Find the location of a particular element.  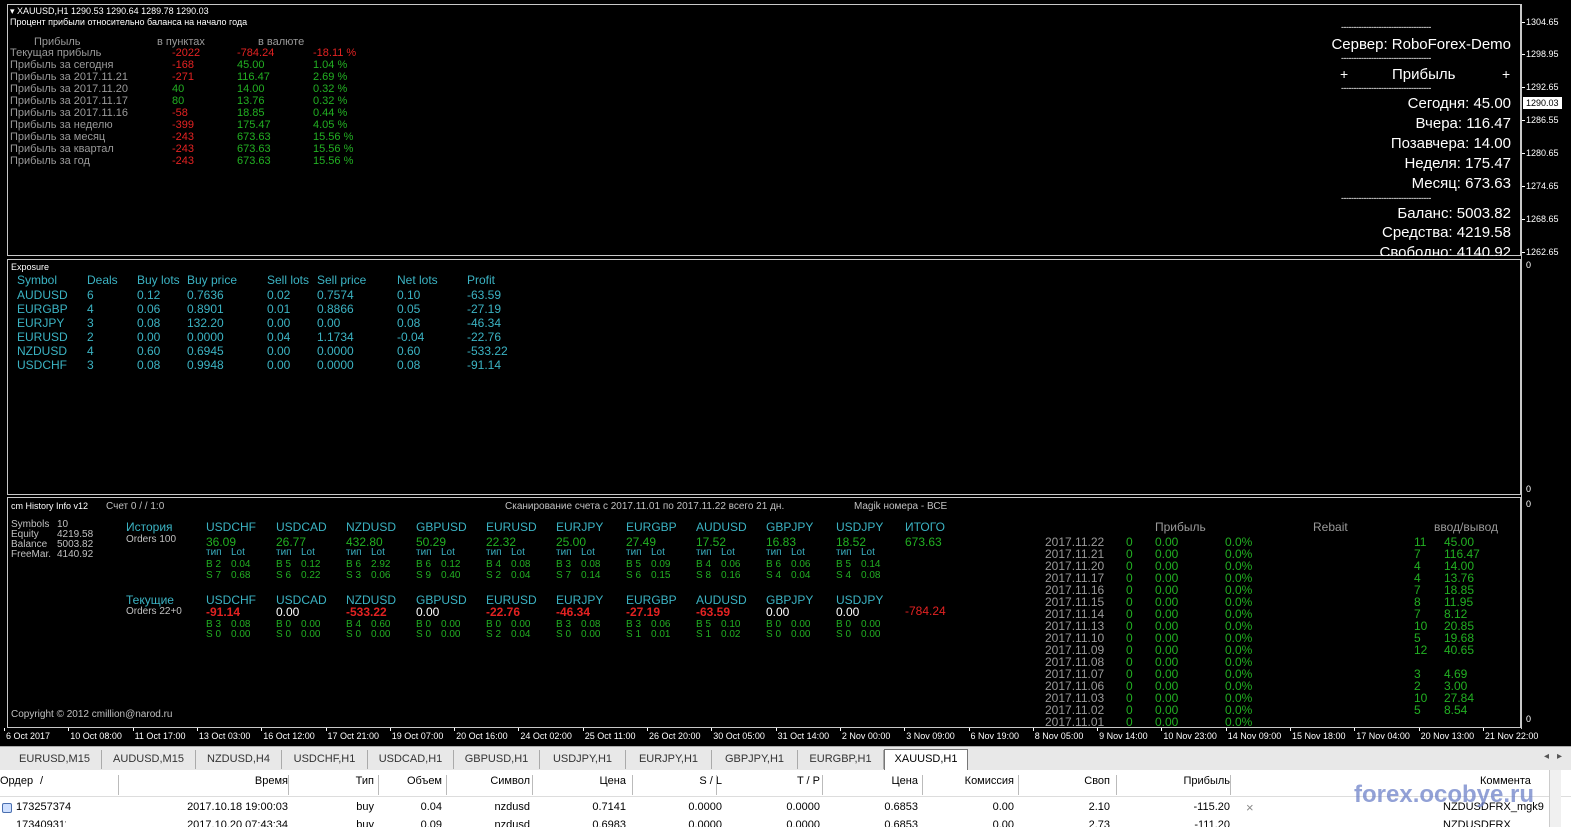

terminal-cell: 0.09 is located at coordinates (409, 823).